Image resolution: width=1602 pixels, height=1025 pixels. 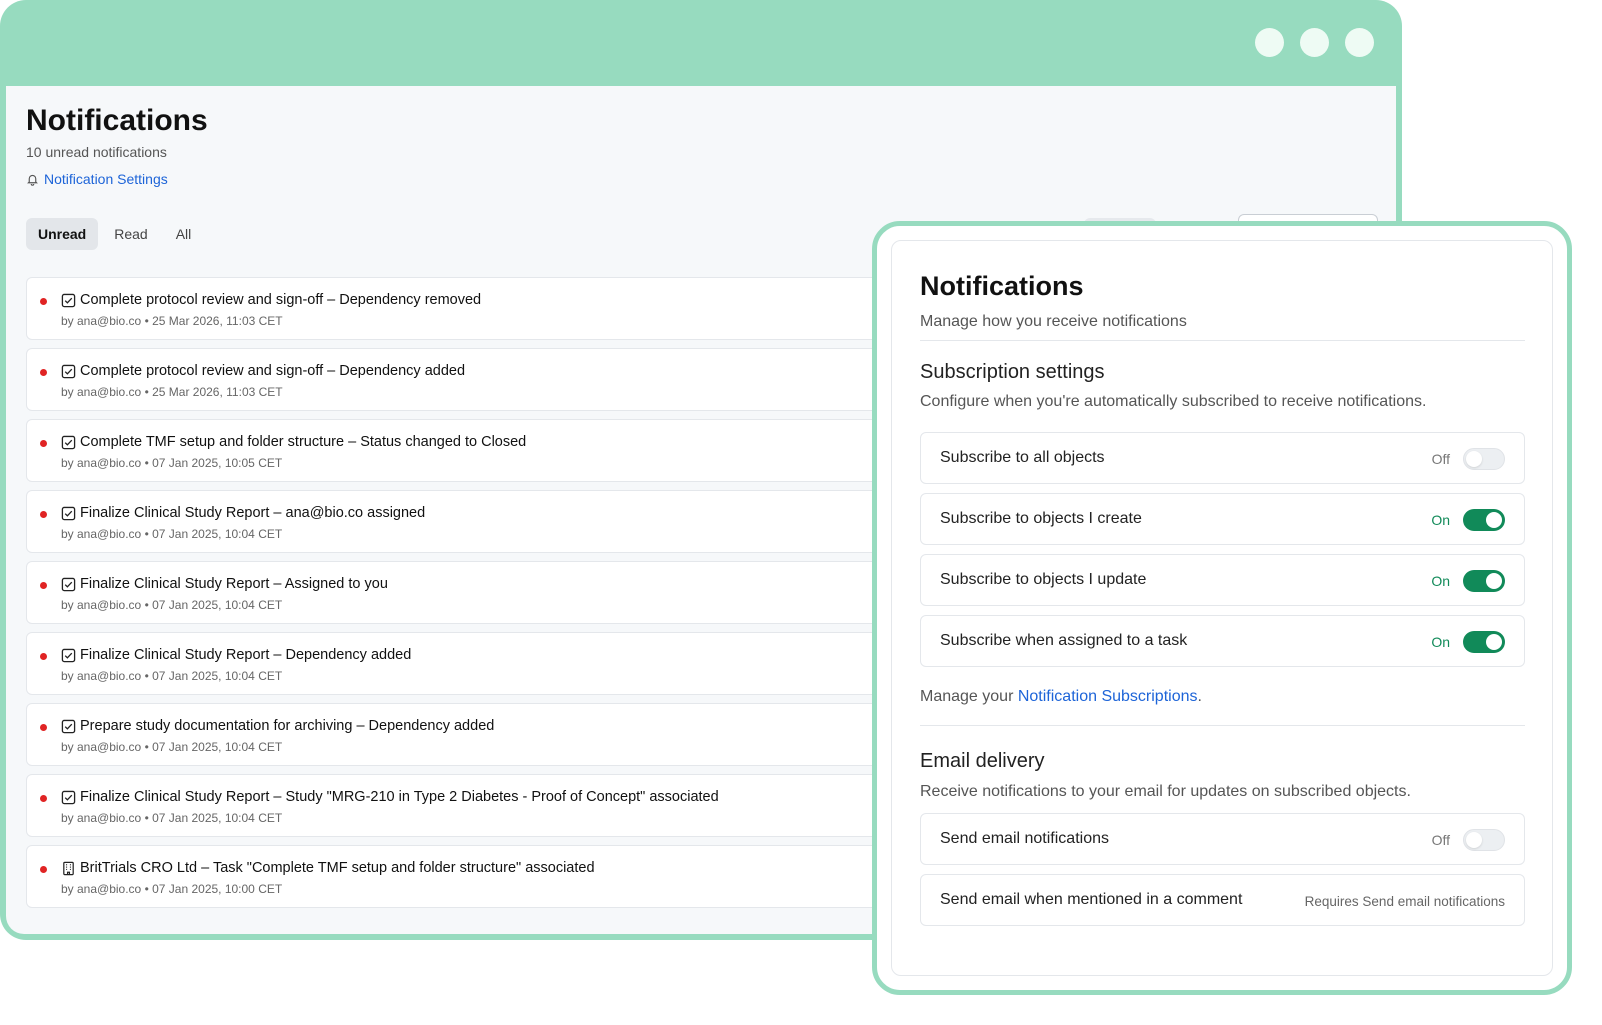 What do you see at coordinates (96, 152) in the screenshot?
I see `unread-count: 10 unread notifications` at bounding box center [96, 152].